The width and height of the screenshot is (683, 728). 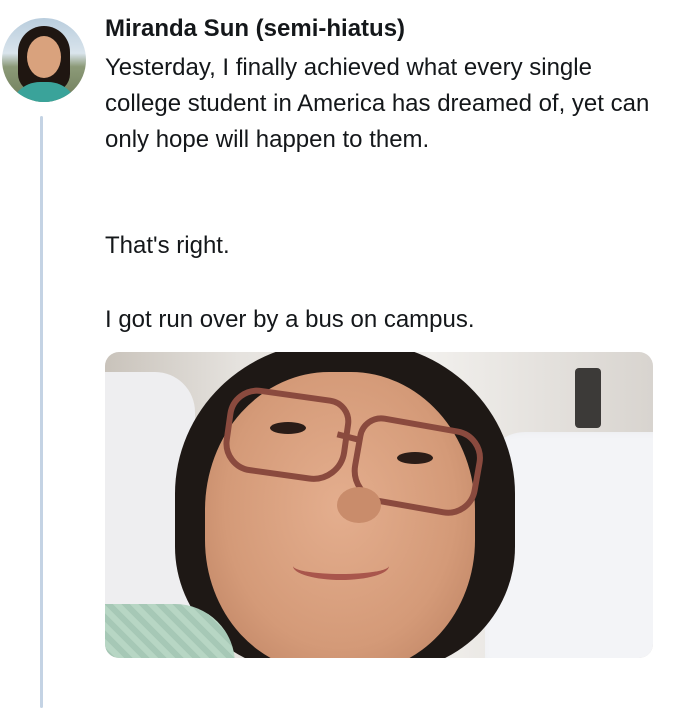 I want to click on avatar-face, so click(x=44, y=57).